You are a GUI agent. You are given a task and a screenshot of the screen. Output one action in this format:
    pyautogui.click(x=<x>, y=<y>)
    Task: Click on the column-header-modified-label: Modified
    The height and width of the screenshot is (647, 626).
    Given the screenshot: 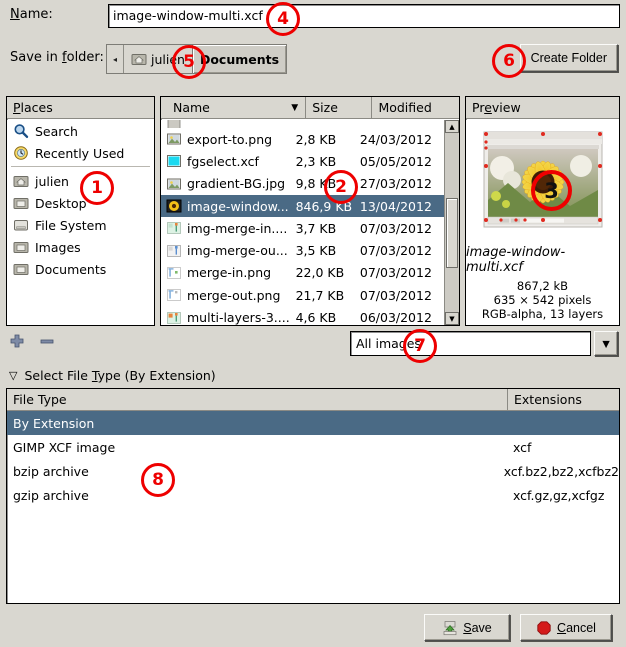 What is the action you would take?
    pyautogui.click(x=405, y=107)
    